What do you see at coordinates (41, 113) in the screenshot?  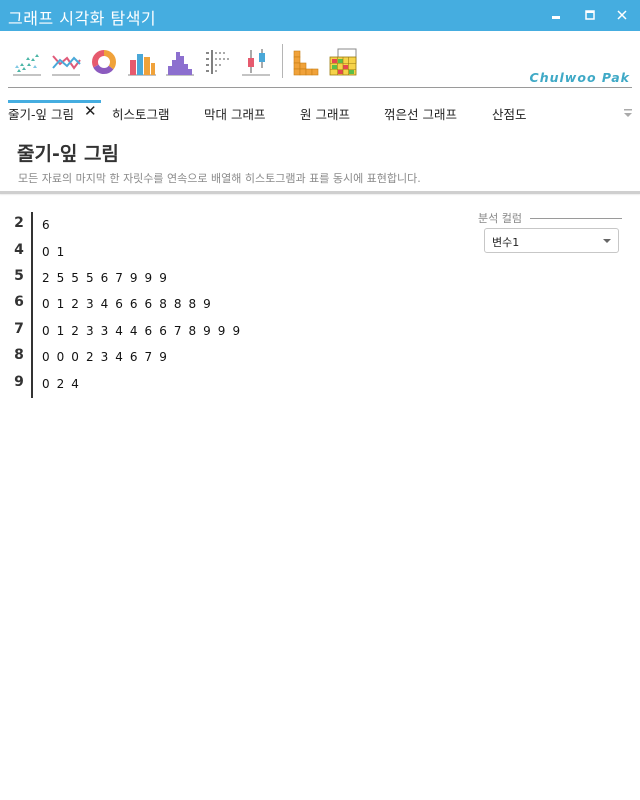 I see `tab-stem-leaf: 줄기-잎 그림` at bounding box center [41, 113].